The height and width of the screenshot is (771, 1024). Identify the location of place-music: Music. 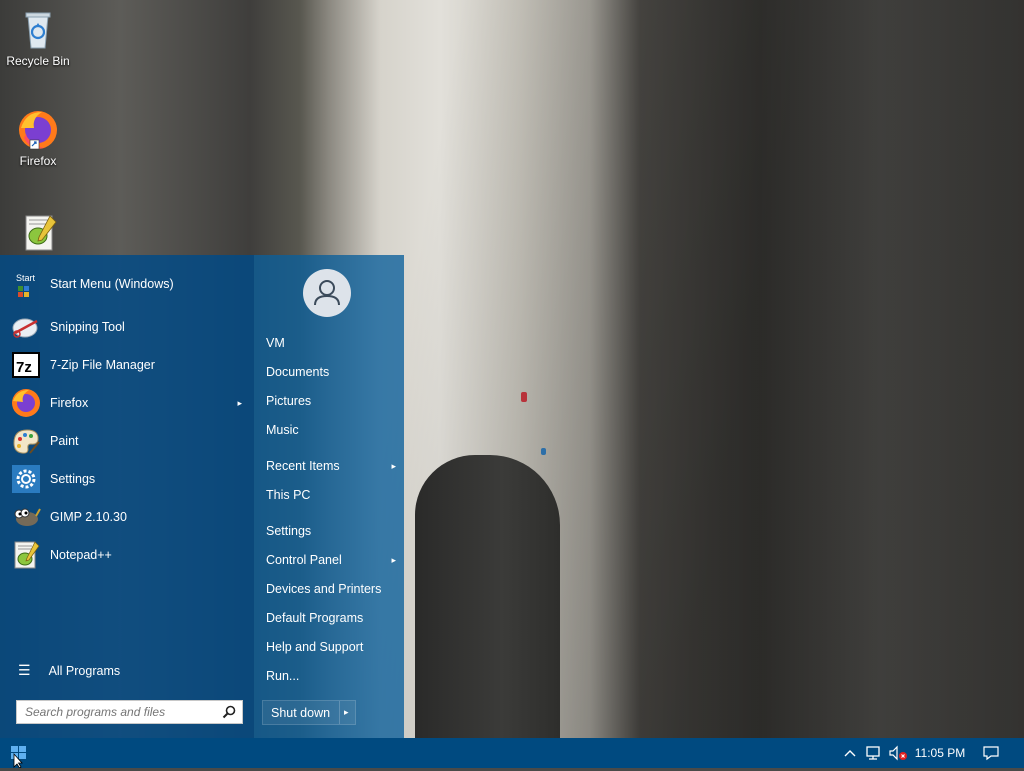
(331, 430).